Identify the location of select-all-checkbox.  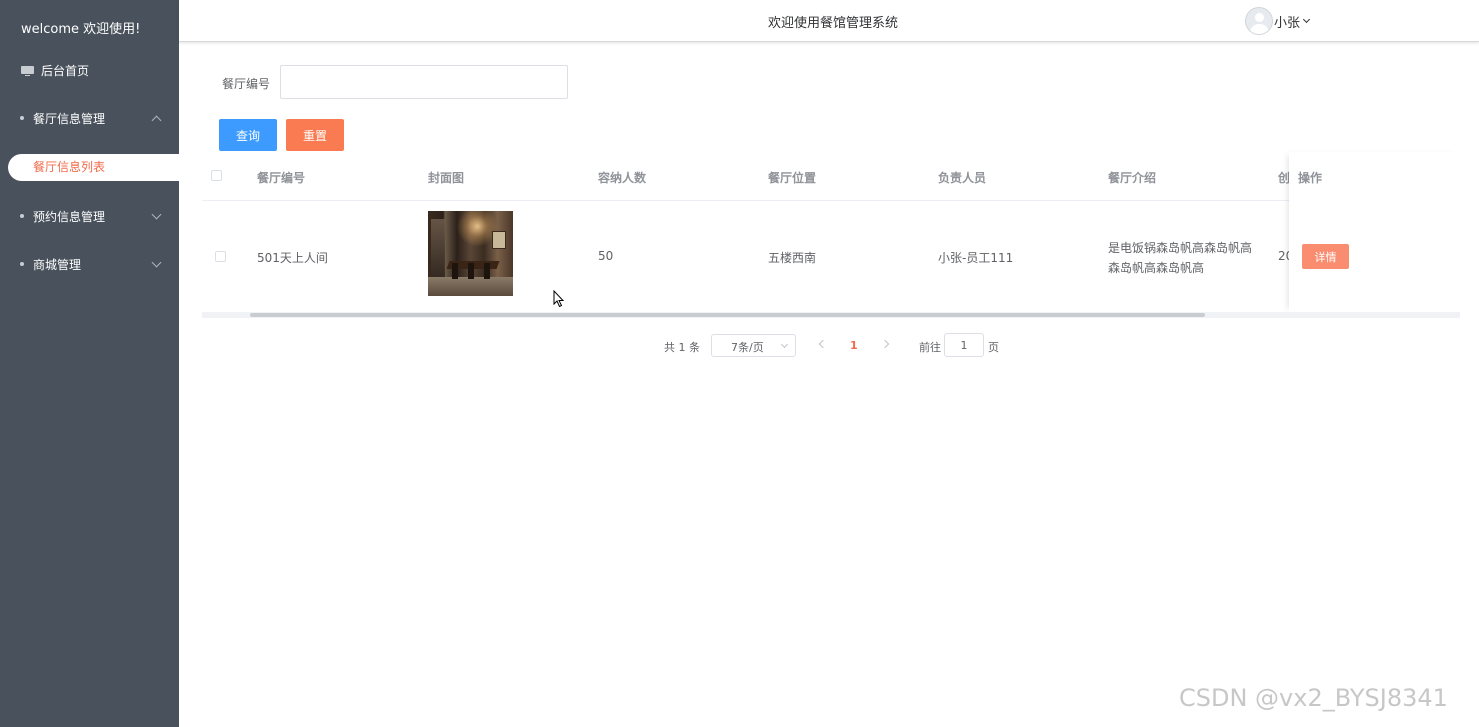
(216, 175).